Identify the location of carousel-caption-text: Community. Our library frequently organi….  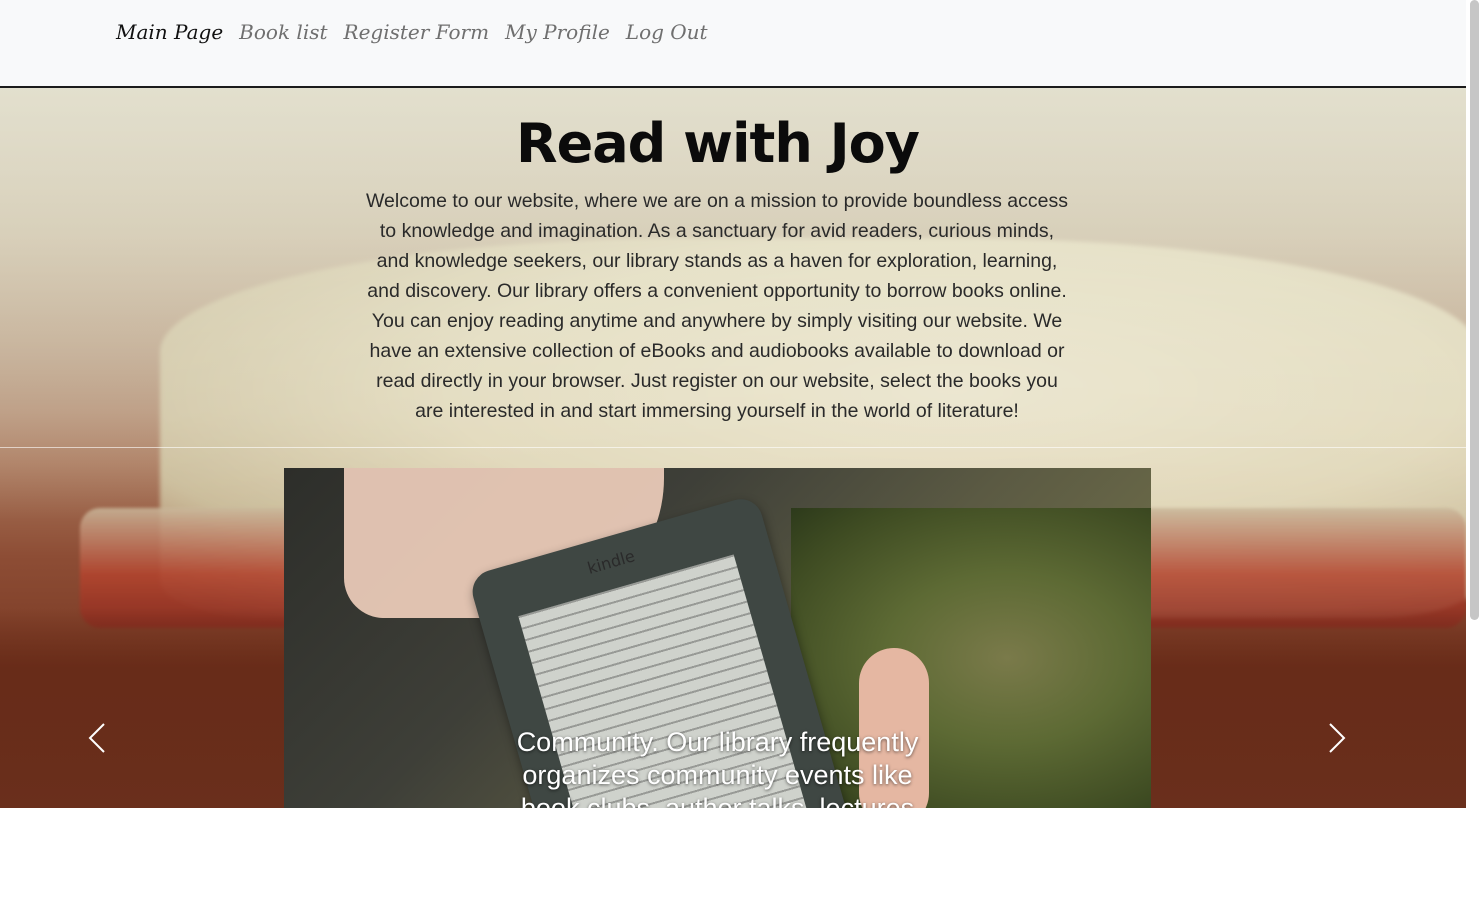
(717, 767).